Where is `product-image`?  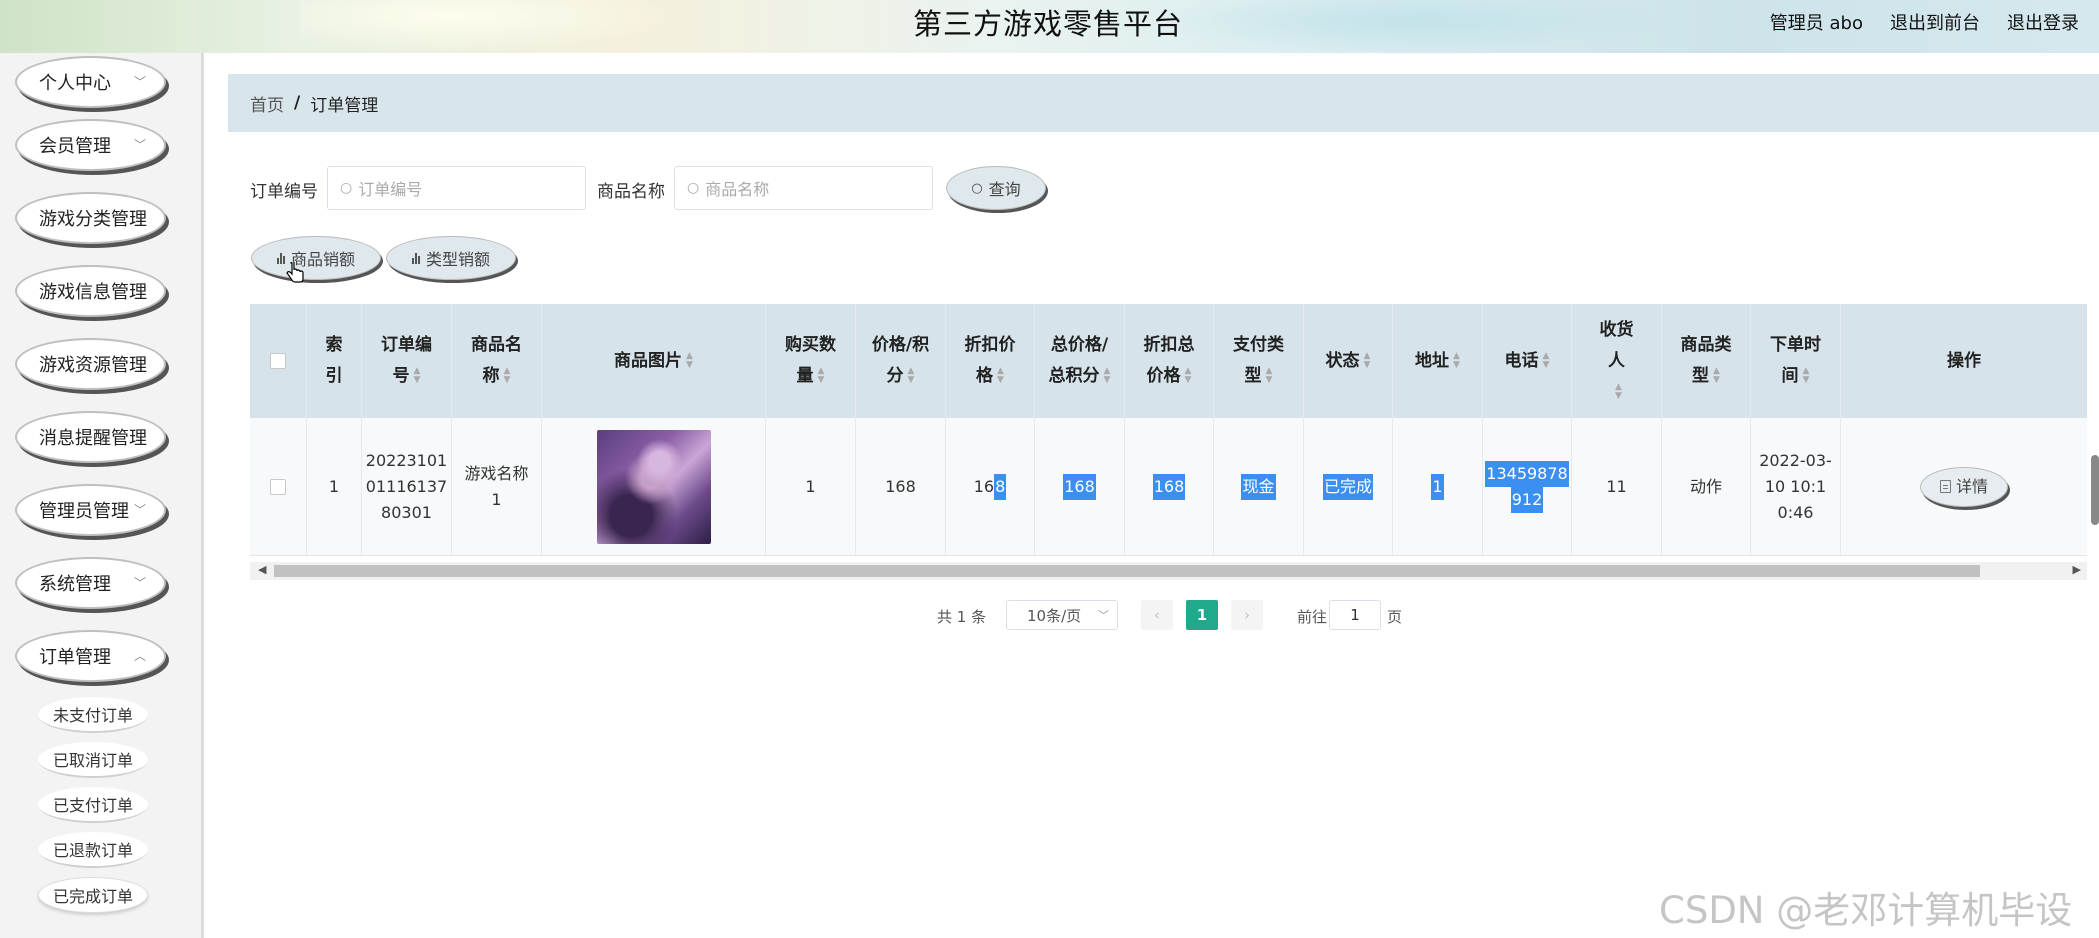 product-image is located at coordinates (653, 486).